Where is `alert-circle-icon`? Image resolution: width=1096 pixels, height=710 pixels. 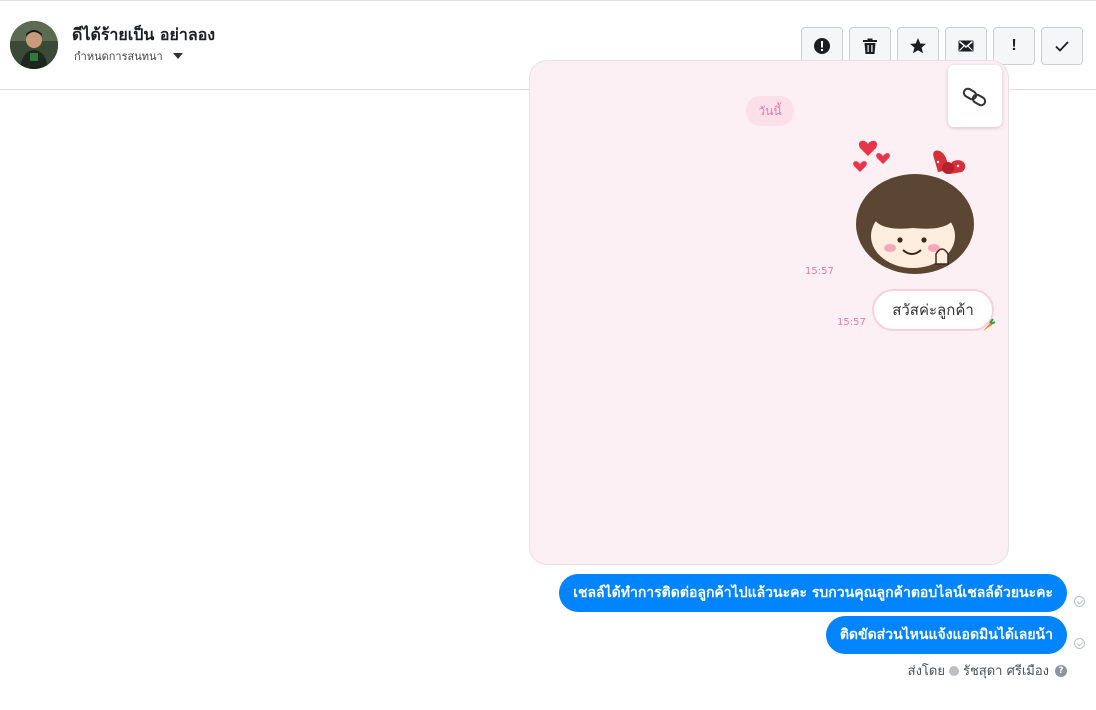
alert-circle-icon is located at coordinates (822, 46).